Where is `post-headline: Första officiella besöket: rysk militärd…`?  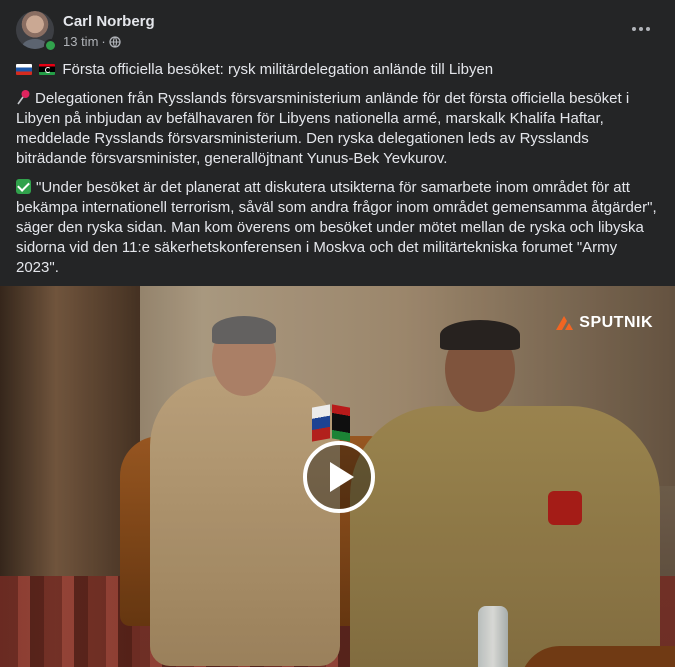
post-headline: Första officiella besöket: rysk militärd… is located at coordinates (278, 69).